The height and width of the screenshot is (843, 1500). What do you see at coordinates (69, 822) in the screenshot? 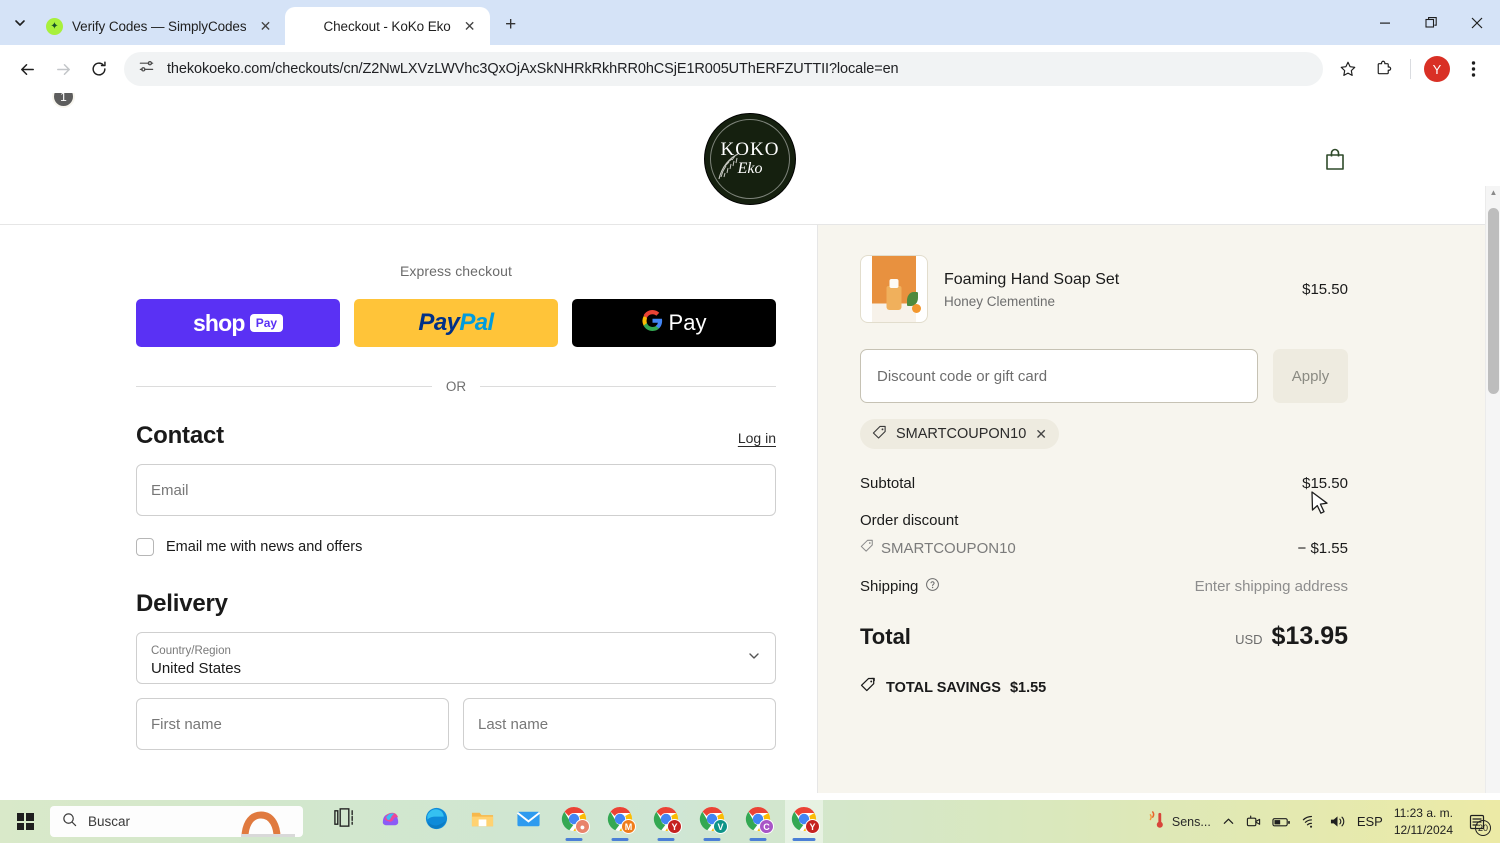
I see `search-icon` at bounding box center [69, 822].